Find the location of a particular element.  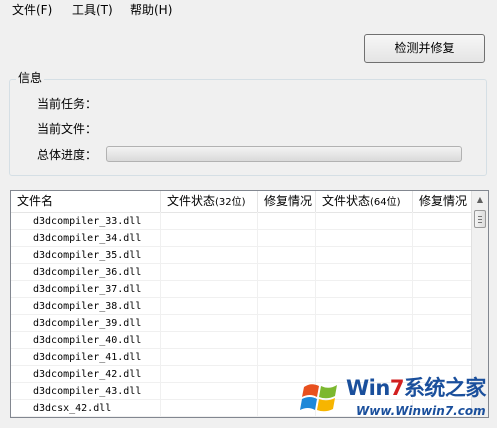

col-header-repair-32: 修复情况 is located at coordinates (287, 201).